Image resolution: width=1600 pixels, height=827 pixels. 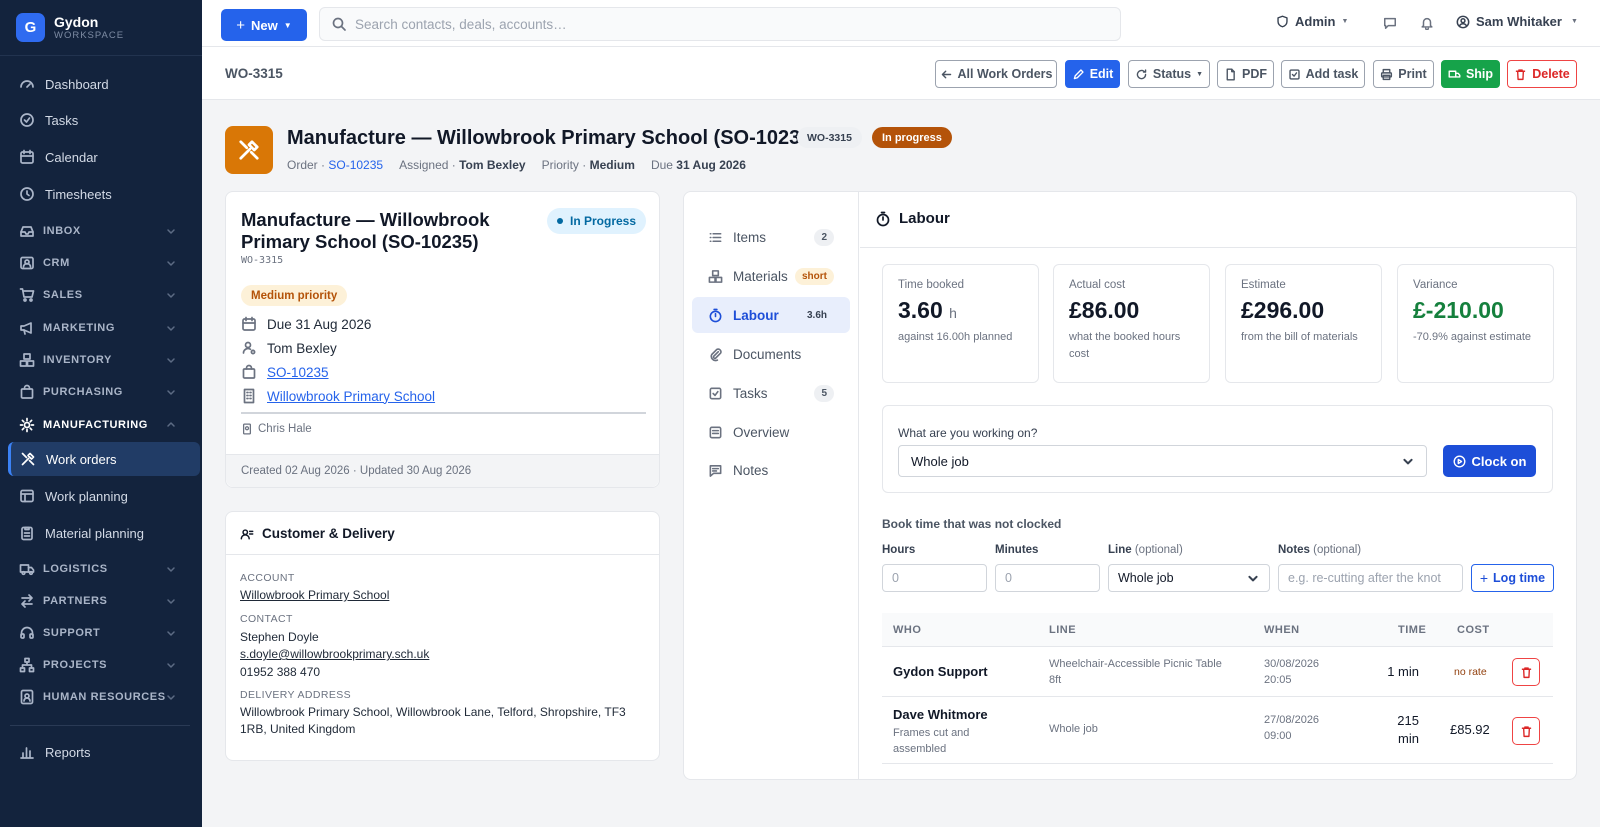 What do you see at coordinates (761, 432) in the screenshot?
I see `tab-label: Overview` at bounding box center [761, 432].